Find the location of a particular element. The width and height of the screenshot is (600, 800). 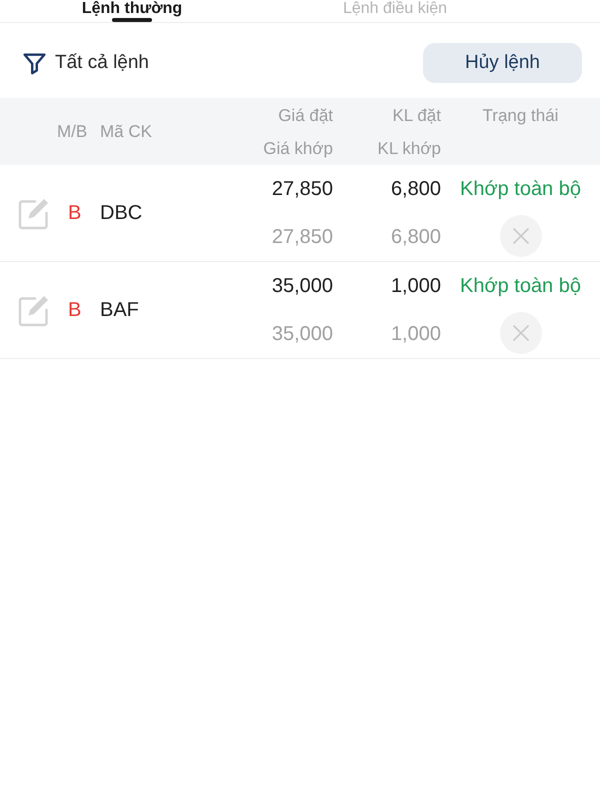

cancel-orders-button: Hủy lệnh is located at coordinates (502, 63).